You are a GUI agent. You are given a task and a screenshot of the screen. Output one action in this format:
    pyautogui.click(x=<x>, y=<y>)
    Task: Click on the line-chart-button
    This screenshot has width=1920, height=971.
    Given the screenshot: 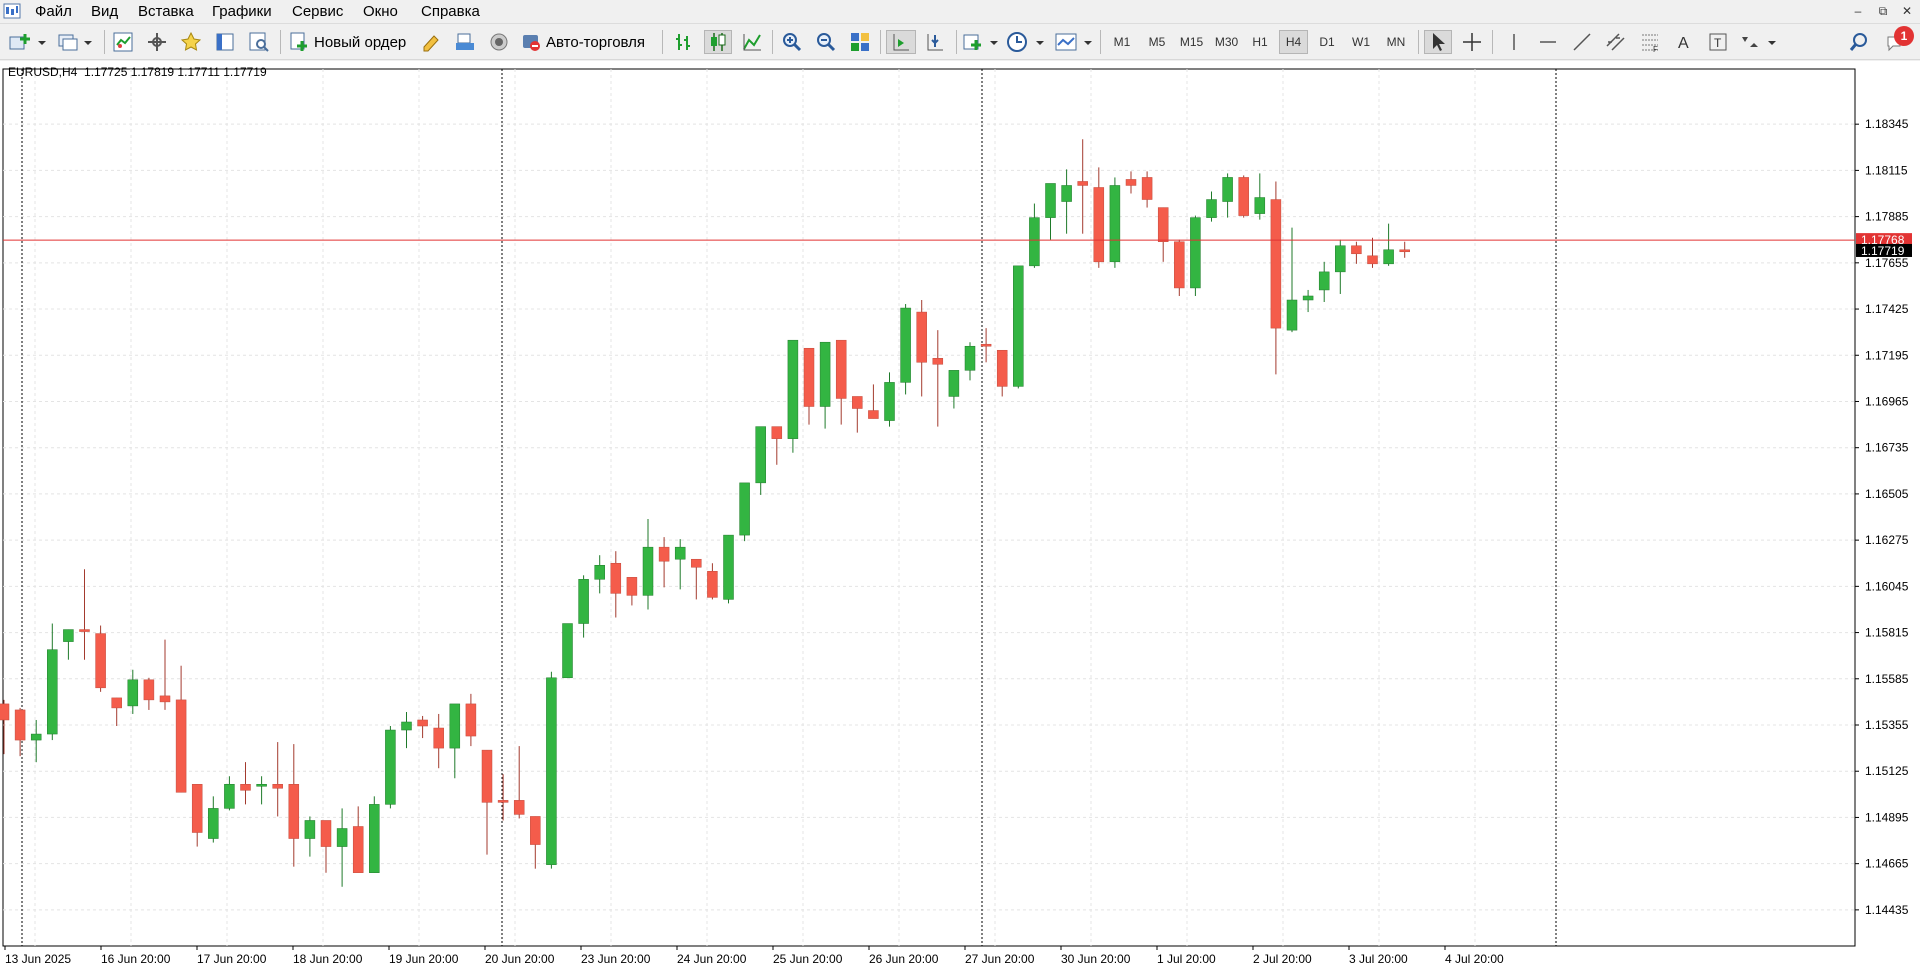 What is the action you would take?
    pyautogui.click(x=752, y=42)
    